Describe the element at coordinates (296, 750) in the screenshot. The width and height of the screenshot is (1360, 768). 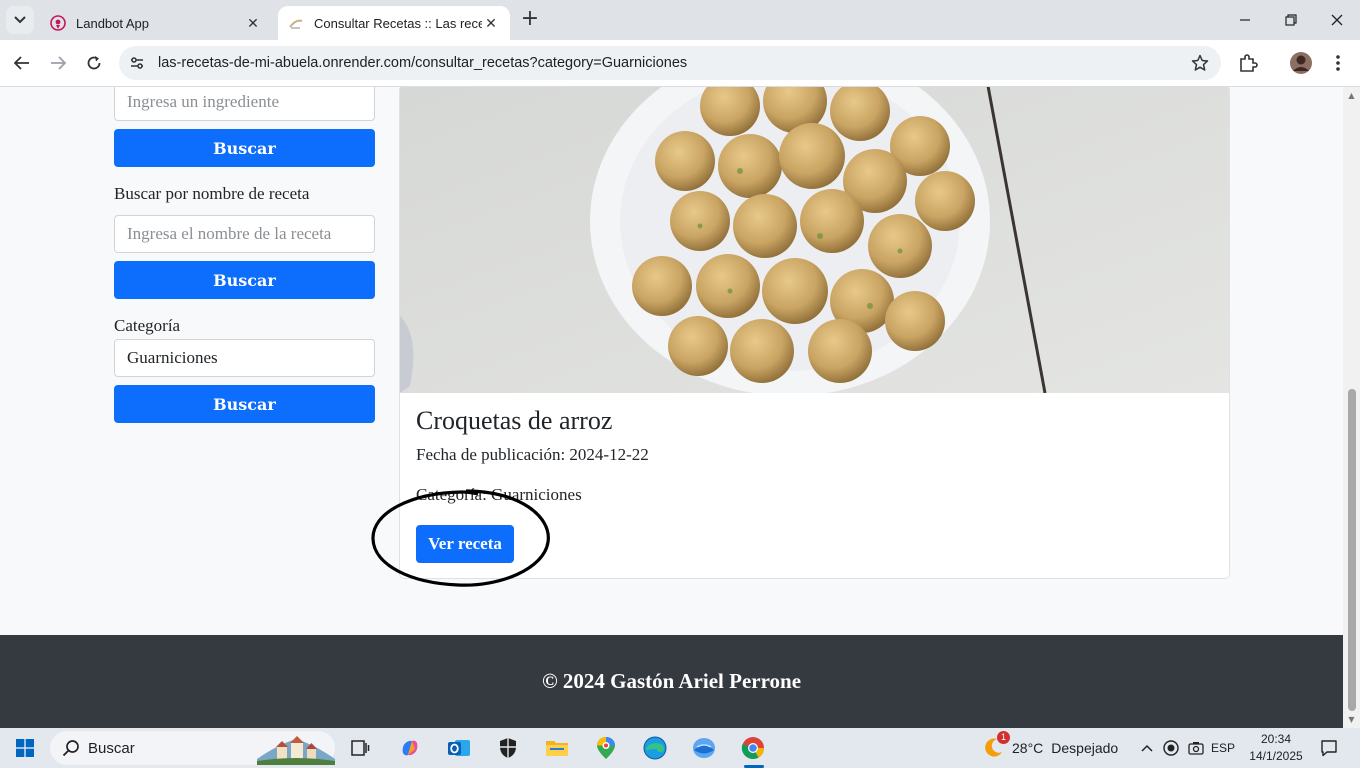
I see `search-highlight-illustration` at that location.